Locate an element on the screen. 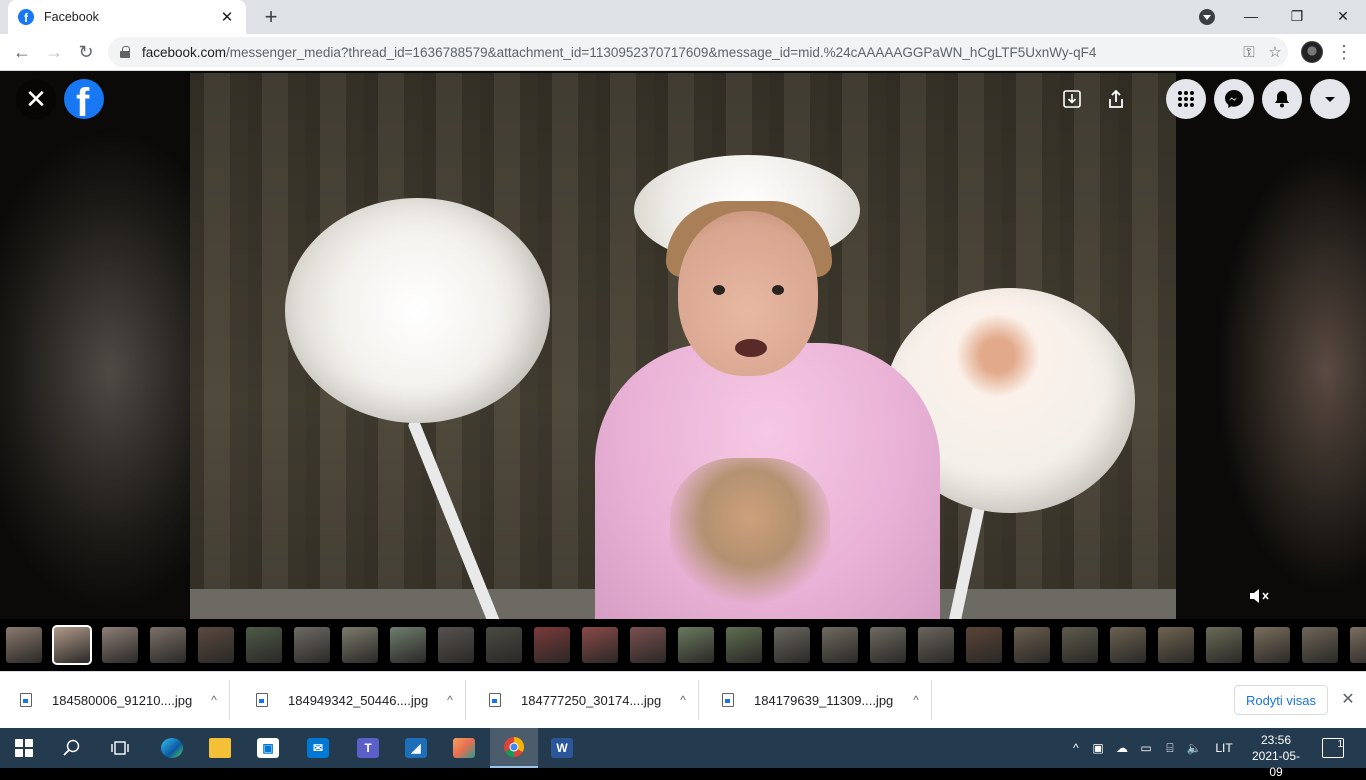 This screenshot has height=780, width=1366. close-shelf-icon: ✕ is located at coordinates (1348, 700).